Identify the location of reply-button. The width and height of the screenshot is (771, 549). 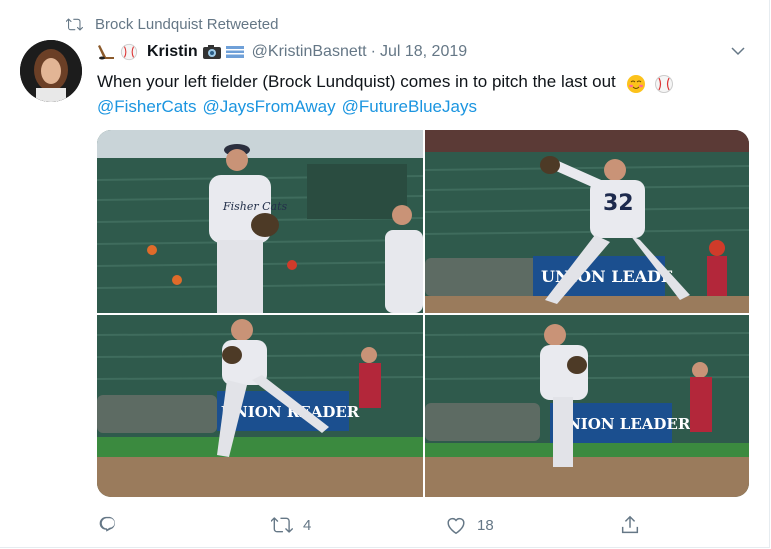
(184, 525).